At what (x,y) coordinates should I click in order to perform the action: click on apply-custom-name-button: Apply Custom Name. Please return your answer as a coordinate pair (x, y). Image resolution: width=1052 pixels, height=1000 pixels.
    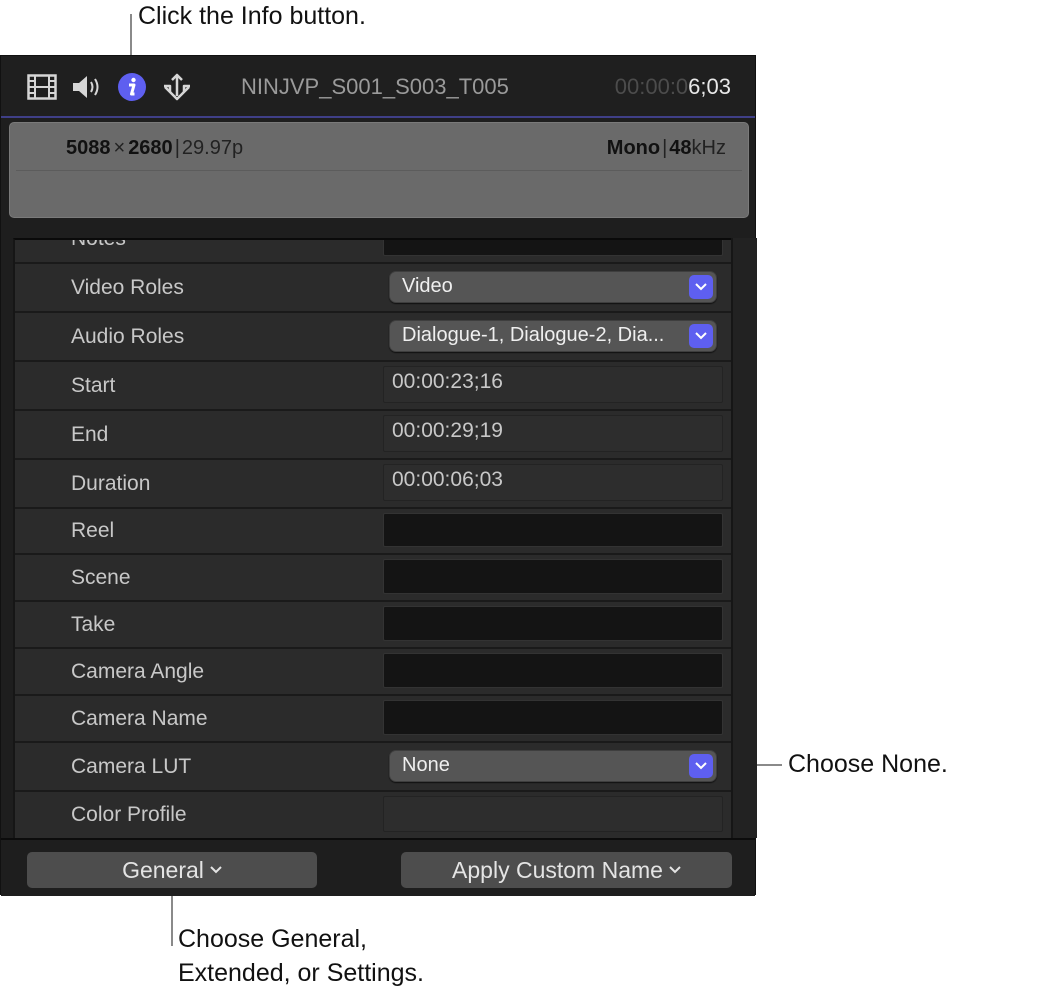
    Looking at the image, I should click on (566, 870).